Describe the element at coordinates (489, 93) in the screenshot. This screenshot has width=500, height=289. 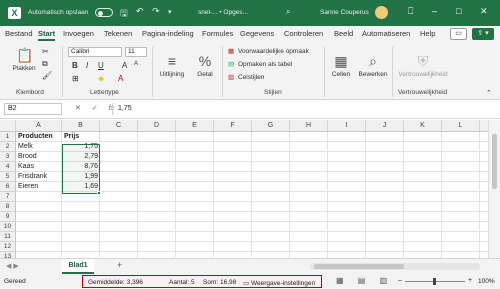
I see `collapse-ribbon-icon: ⌃` at that location.